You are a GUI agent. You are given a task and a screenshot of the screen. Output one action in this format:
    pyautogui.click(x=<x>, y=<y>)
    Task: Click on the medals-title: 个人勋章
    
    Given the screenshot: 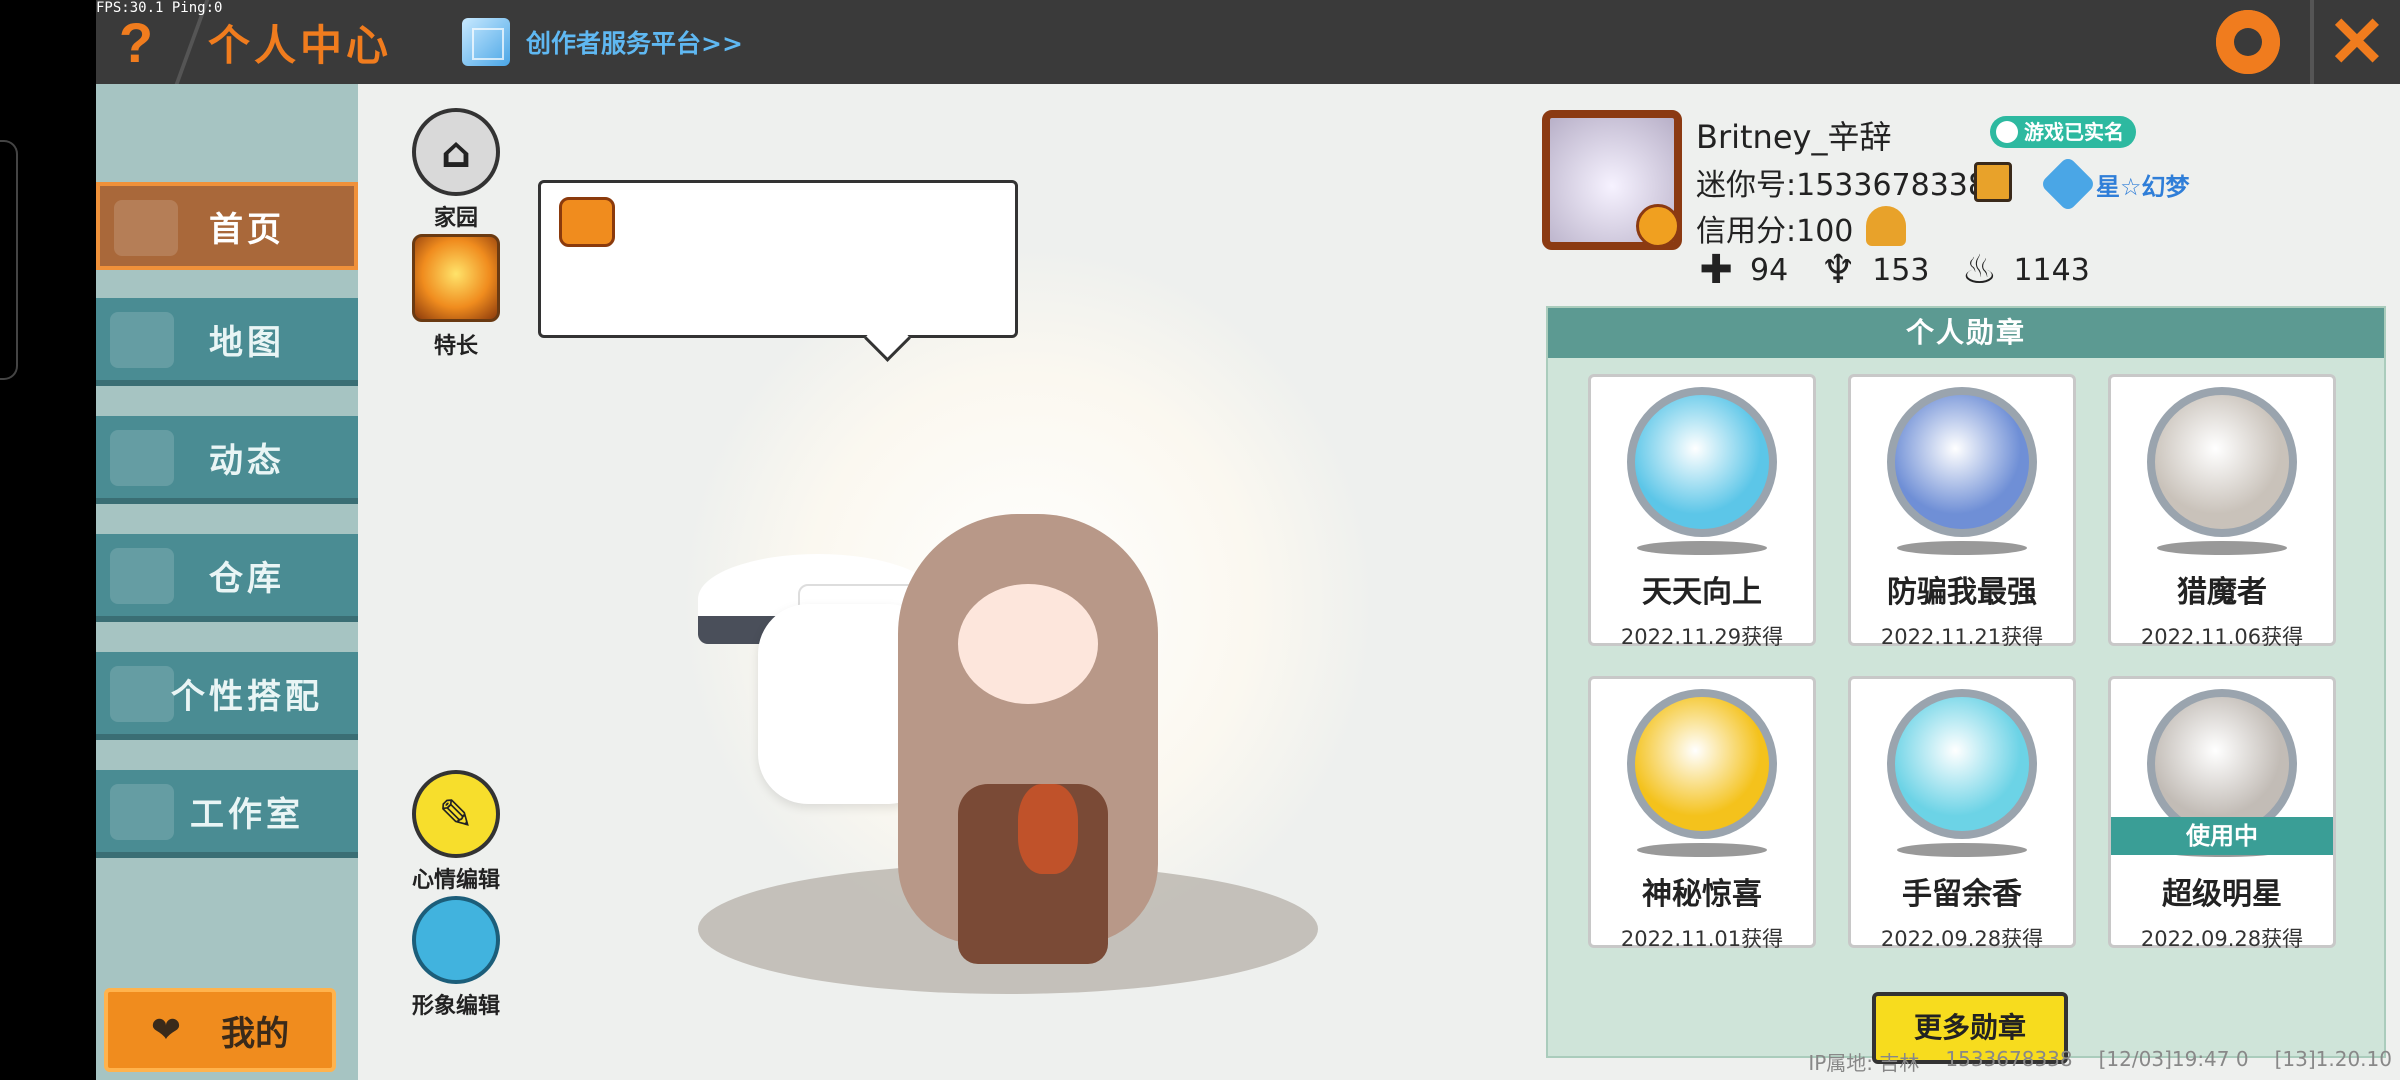 What is the action you would take?
    pyautogui.click(x=1966, y=333)
    